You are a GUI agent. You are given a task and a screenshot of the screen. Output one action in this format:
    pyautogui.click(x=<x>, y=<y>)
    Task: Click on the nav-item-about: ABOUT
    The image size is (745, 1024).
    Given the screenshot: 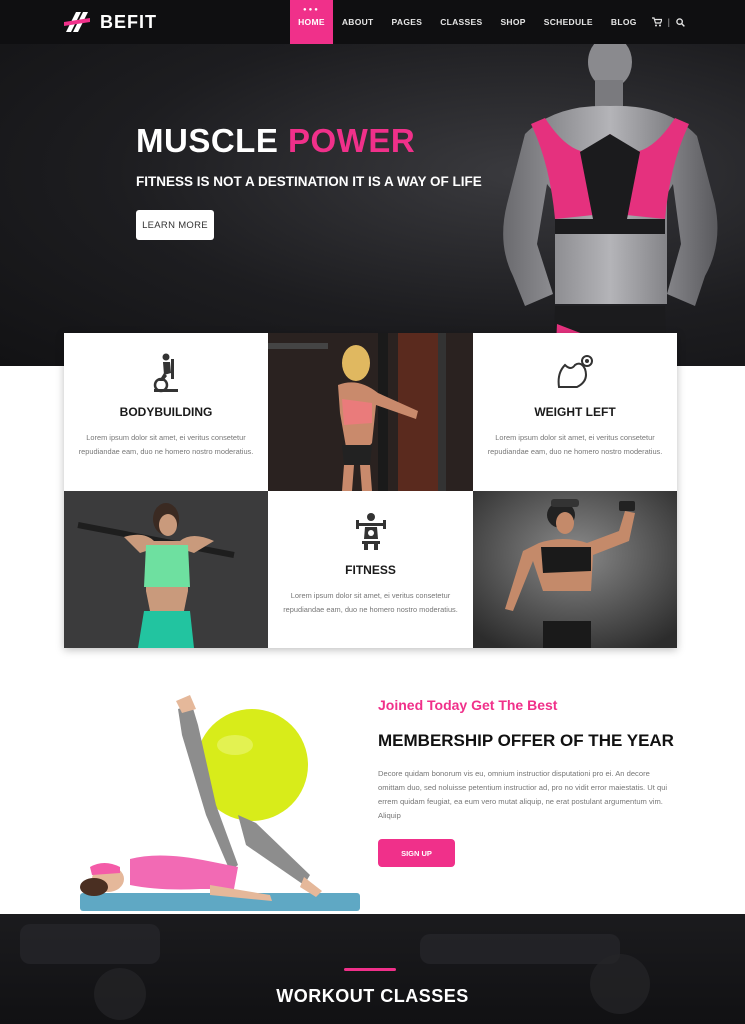 What is the action you would take?
    pyautogui.click(x=358, y=22)
    